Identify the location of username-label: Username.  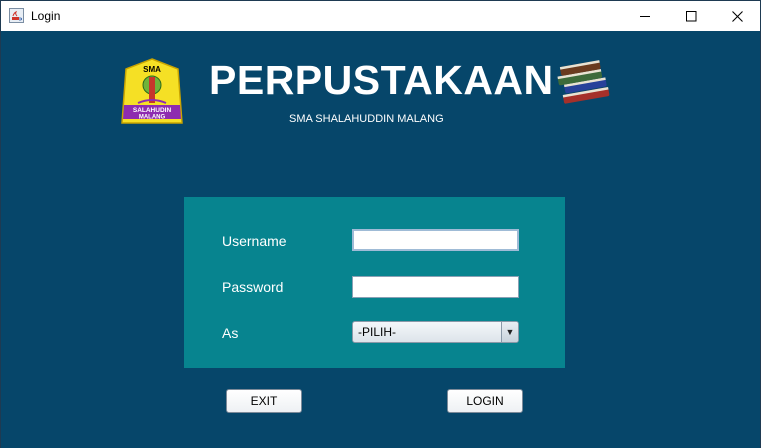
(254, 241).